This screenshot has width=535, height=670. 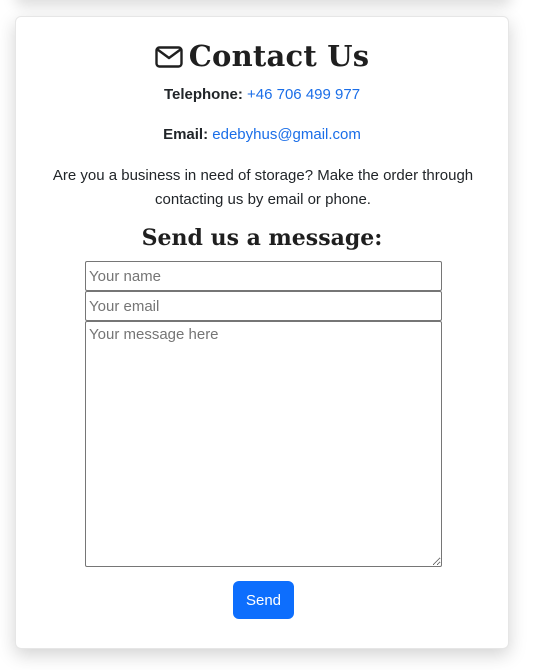 I want to click on form-heading: Send us a message:, so click(x=262, y=238).